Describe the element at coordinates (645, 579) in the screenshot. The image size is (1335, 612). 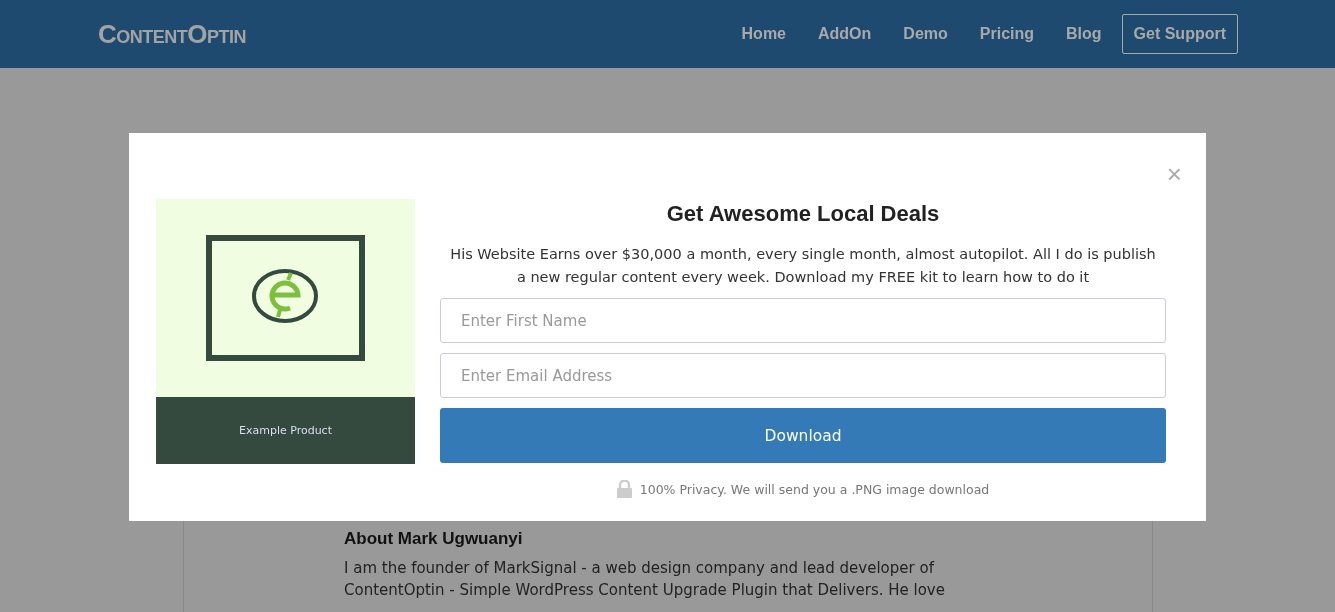
I see `about-text: I am the founder of MarkSignal - a web design company and lead developer of ContentOptin - Simple WordPress Content Upgrade Plugin that Delivers. He love` at that location.